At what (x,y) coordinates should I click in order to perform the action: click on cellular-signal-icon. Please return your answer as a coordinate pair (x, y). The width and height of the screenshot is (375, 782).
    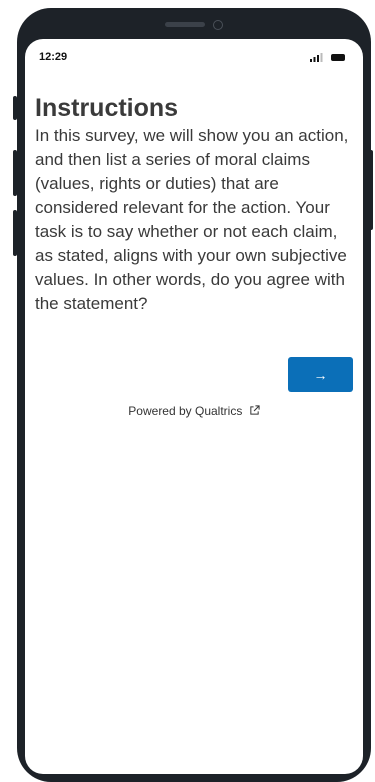
    Looking at the image, I should click on (316, 57).